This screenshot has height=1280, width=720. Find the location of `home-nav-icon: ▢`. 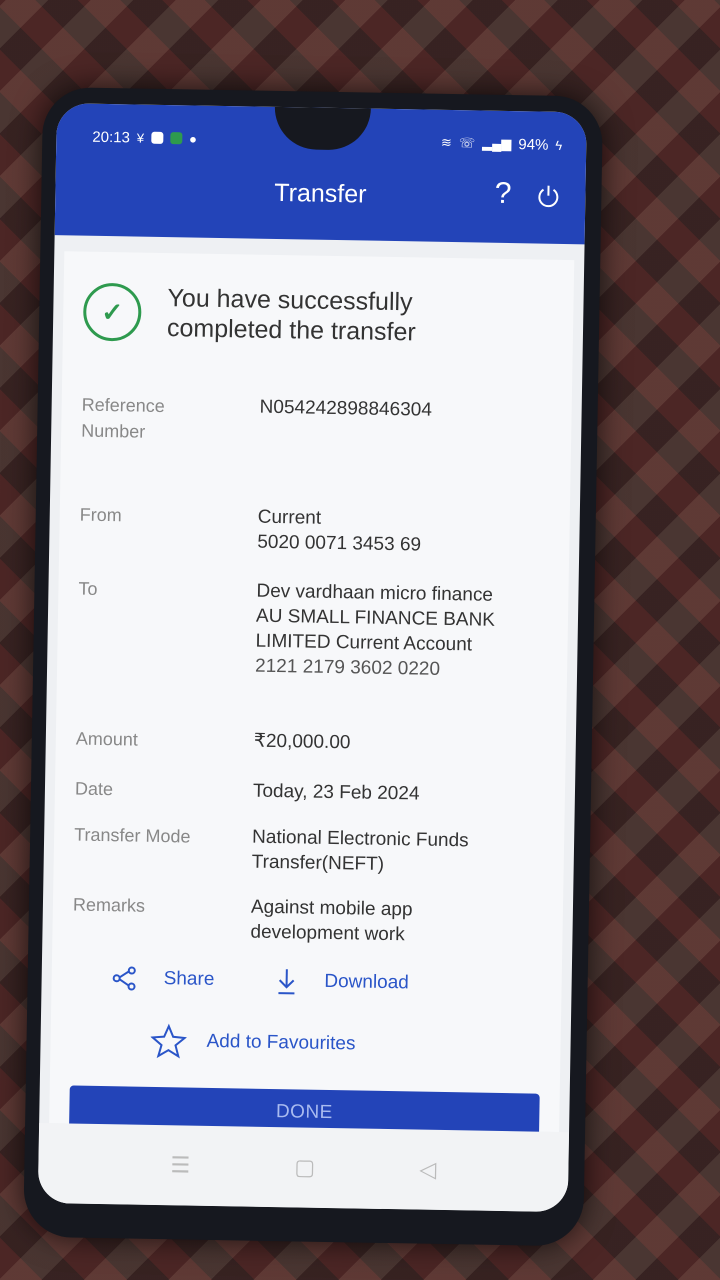

home-nav-icon: ▢ is located at coordinates (304, 1167).